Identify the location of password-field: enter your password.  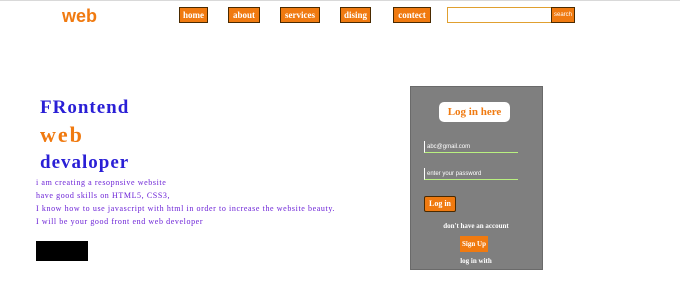
(471, 174).